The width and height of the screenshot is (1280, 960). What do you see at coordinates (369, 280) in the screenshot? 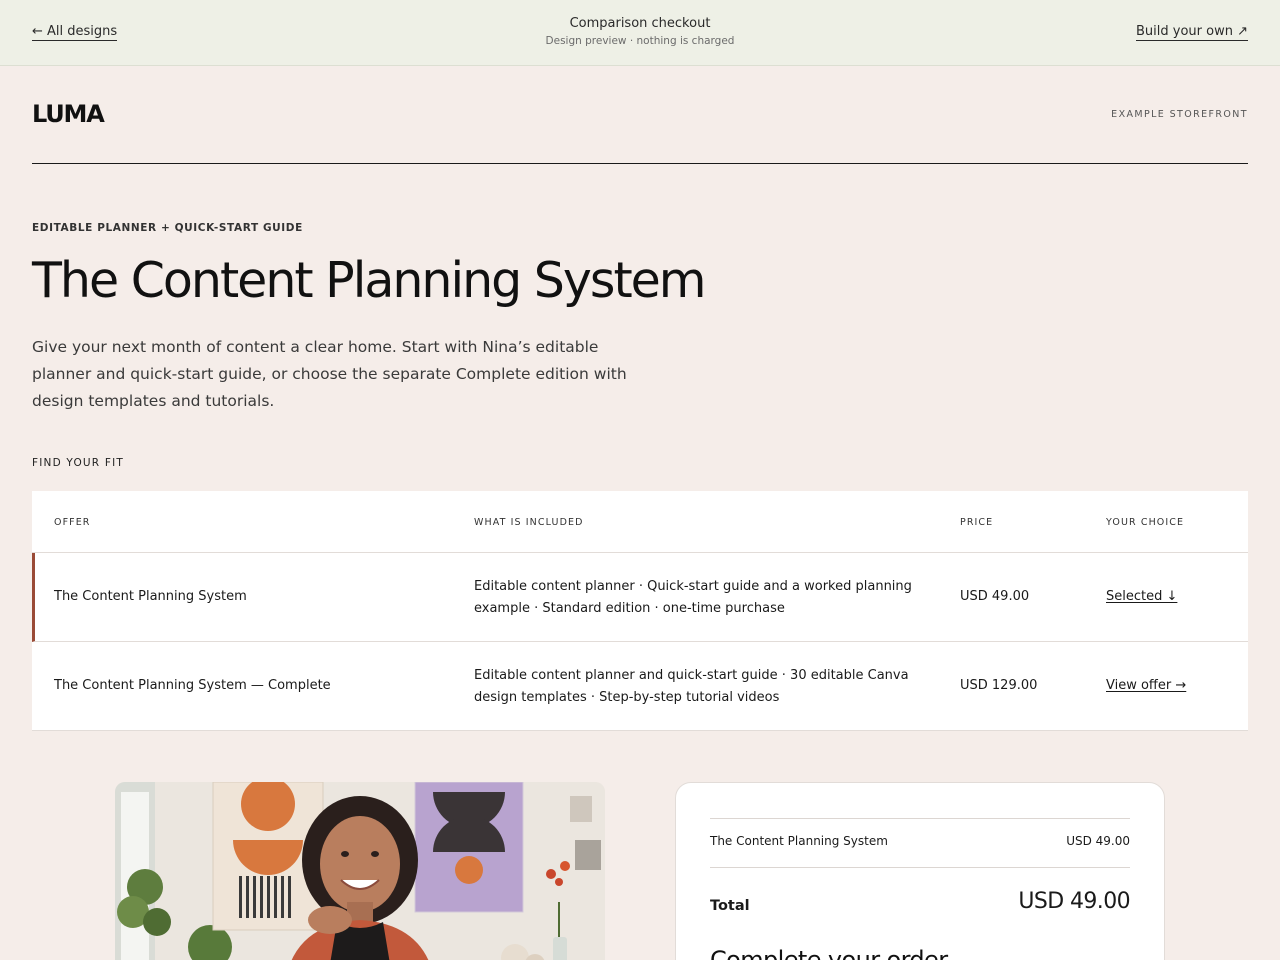
I see `product-title: The Content Planning System` at bounding box center [369, 280].